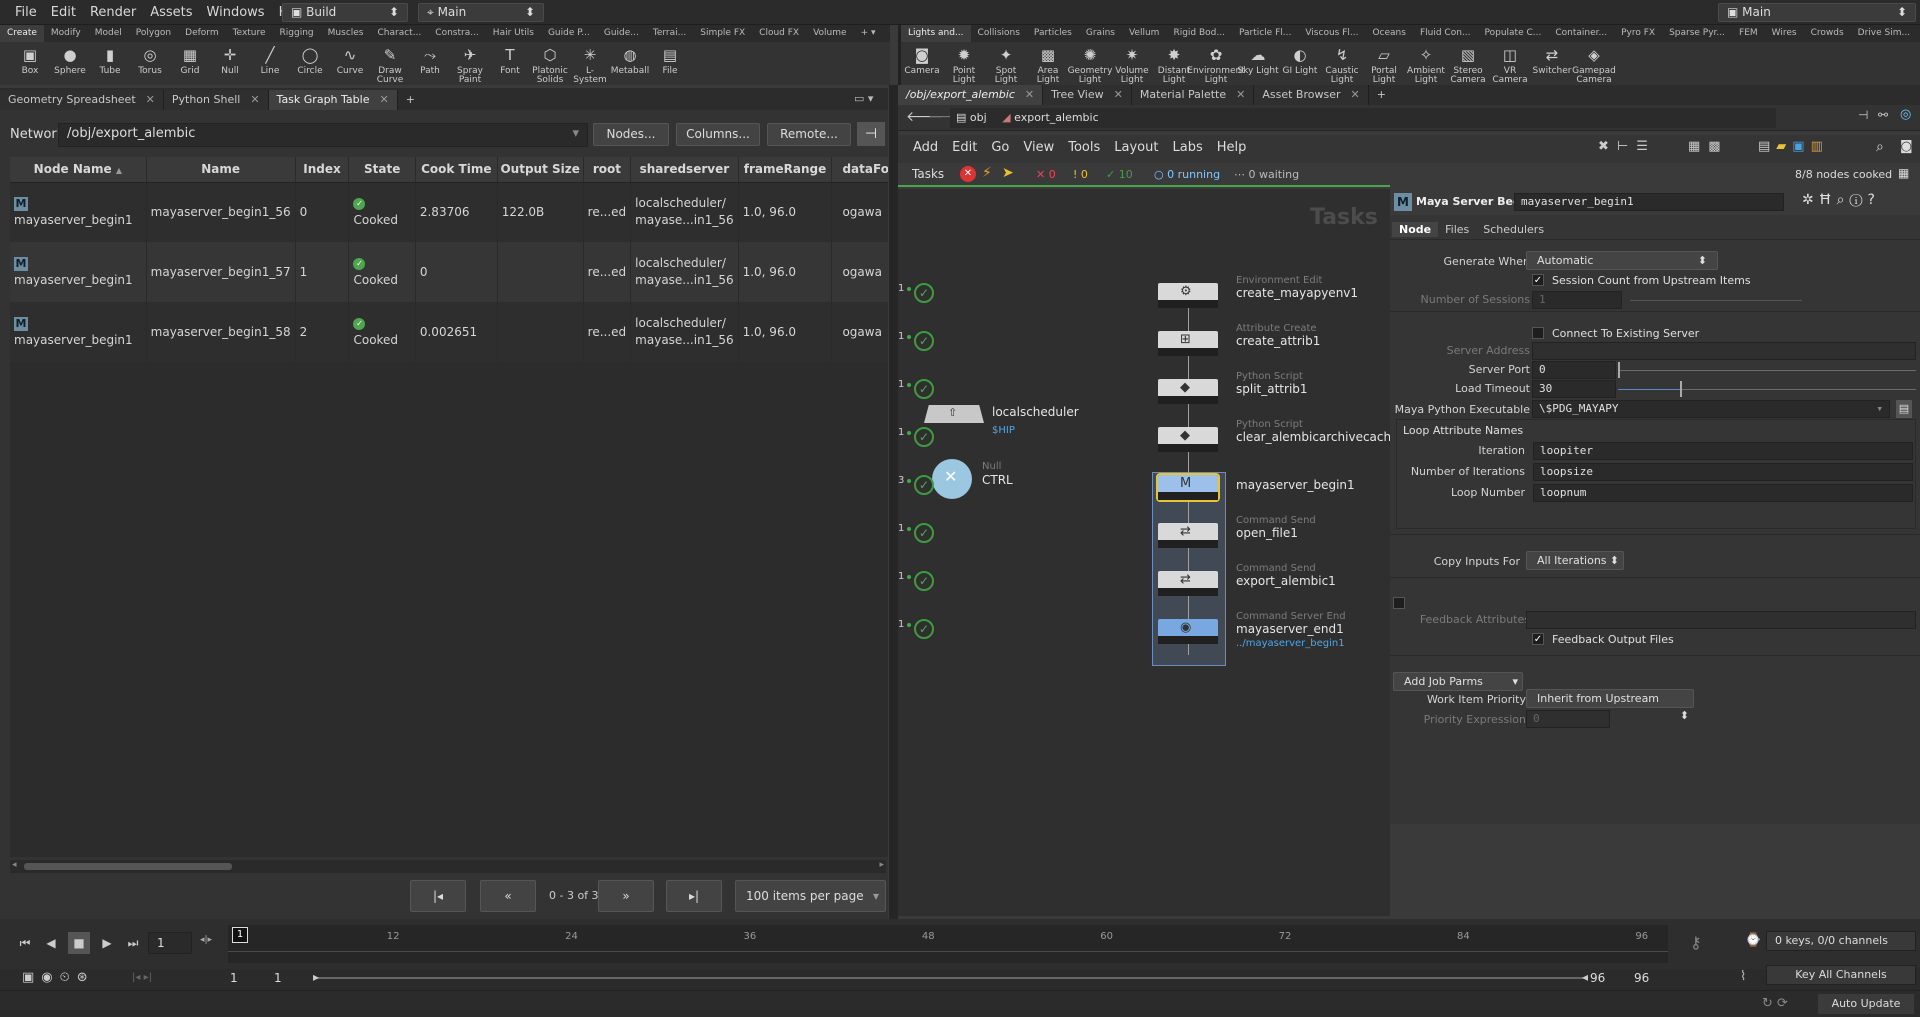  What do you see at coordinates (968, 174) in the screenshot?
I see `cancel-cook-icon: ✕` at bounding box center [968, 174].